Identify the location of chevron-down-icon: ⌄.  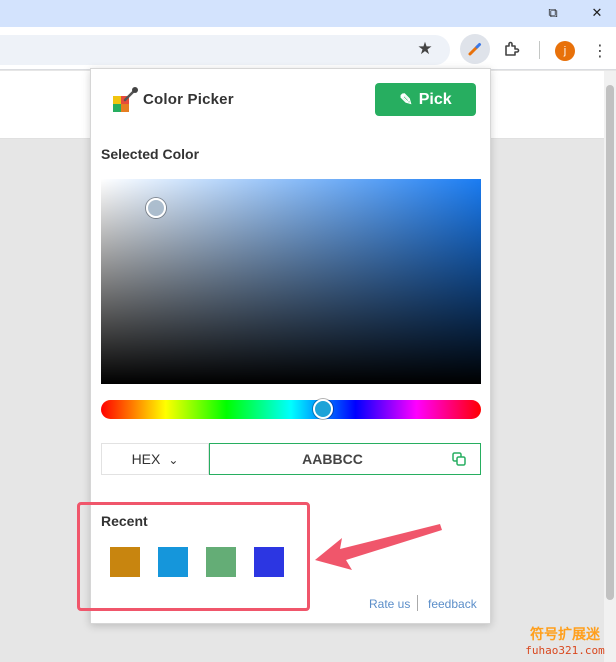
(173, 460).